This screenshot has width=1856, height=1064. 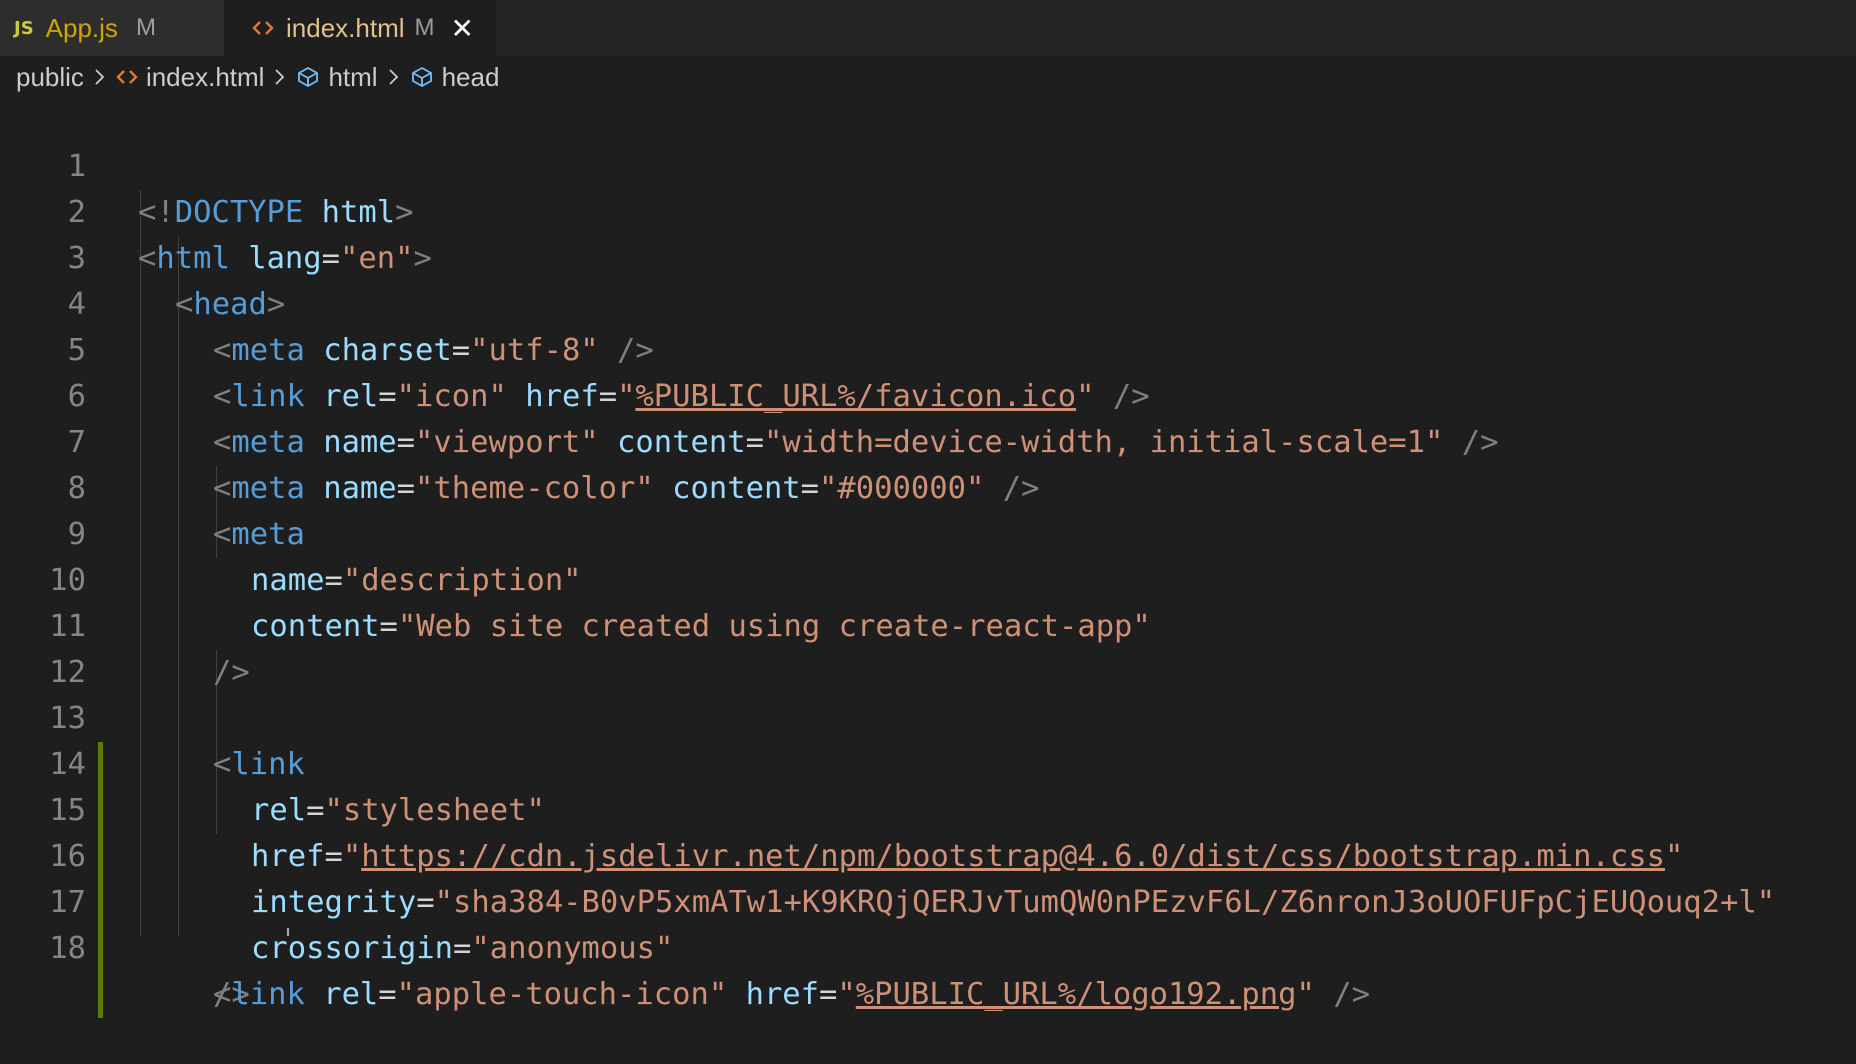 I want to click on code-line: 9 name="description", so click(x=928, y=532).